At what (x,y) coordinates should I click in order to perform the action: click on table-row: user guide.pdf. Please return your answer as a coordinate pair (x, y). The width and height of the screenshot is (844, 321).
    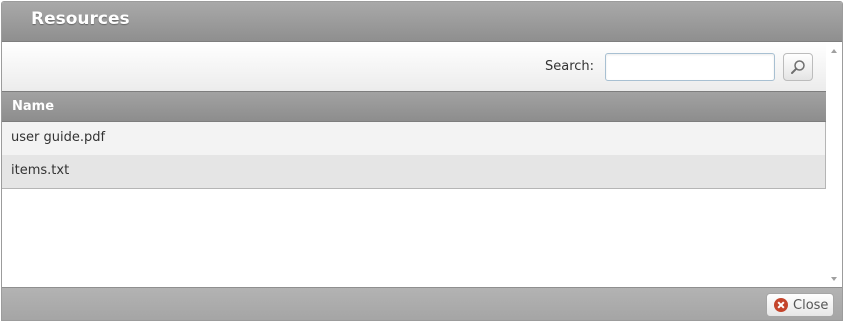
    Looking at the image, I should click on (414, 138).